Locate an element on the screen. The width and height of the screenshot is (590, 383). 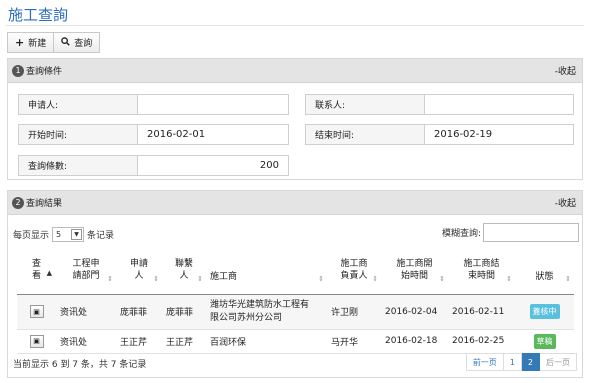
column-header-view: 查 看 ▲ is located at coordinates (36, 271).